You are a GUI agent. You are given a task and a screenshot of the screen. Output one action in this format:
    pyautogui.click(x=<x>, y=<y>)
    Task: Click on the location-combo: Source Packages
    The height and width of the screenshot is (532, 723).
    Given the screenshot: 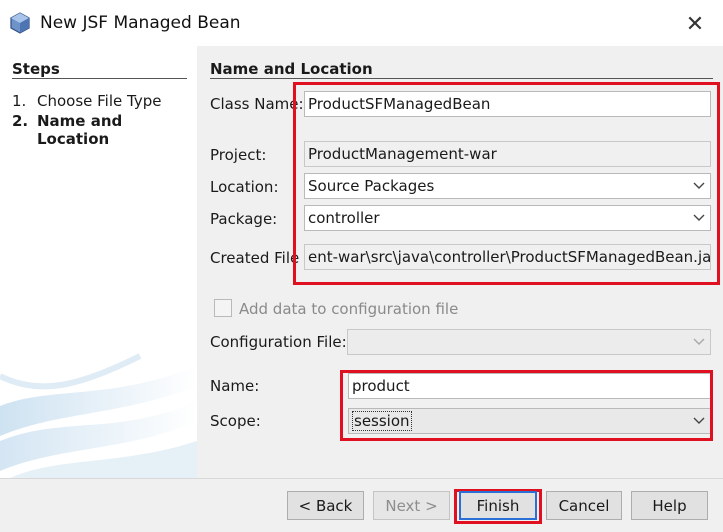 What is the action you would take?
    pyautogui.click(x=507, y=186)
    